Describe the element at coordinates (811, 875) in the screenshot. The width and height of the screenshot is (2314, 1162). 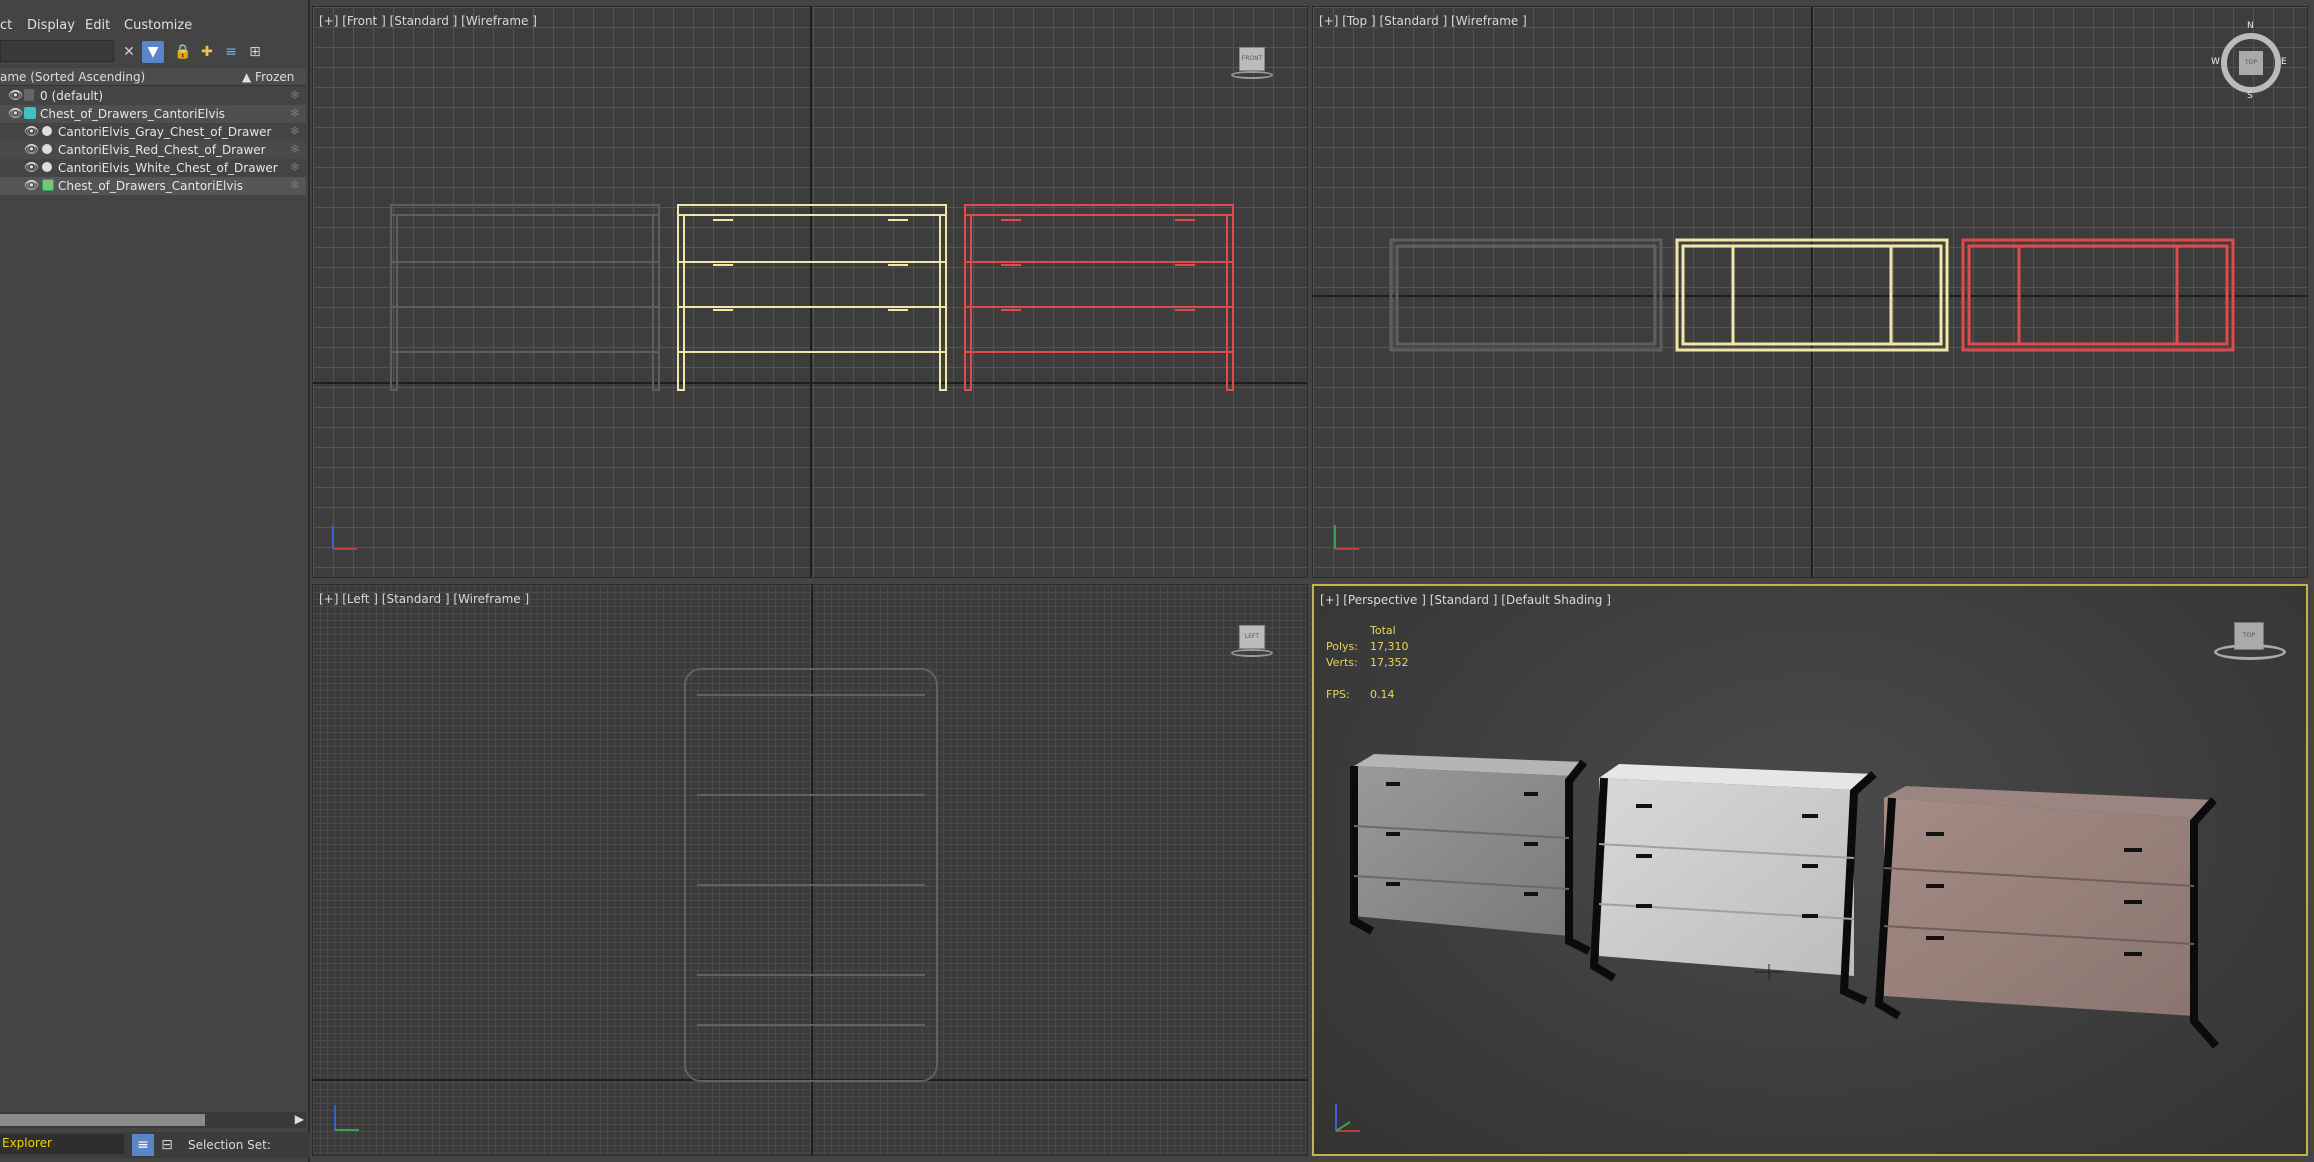
I see `chest-side-wireframe` at that location.